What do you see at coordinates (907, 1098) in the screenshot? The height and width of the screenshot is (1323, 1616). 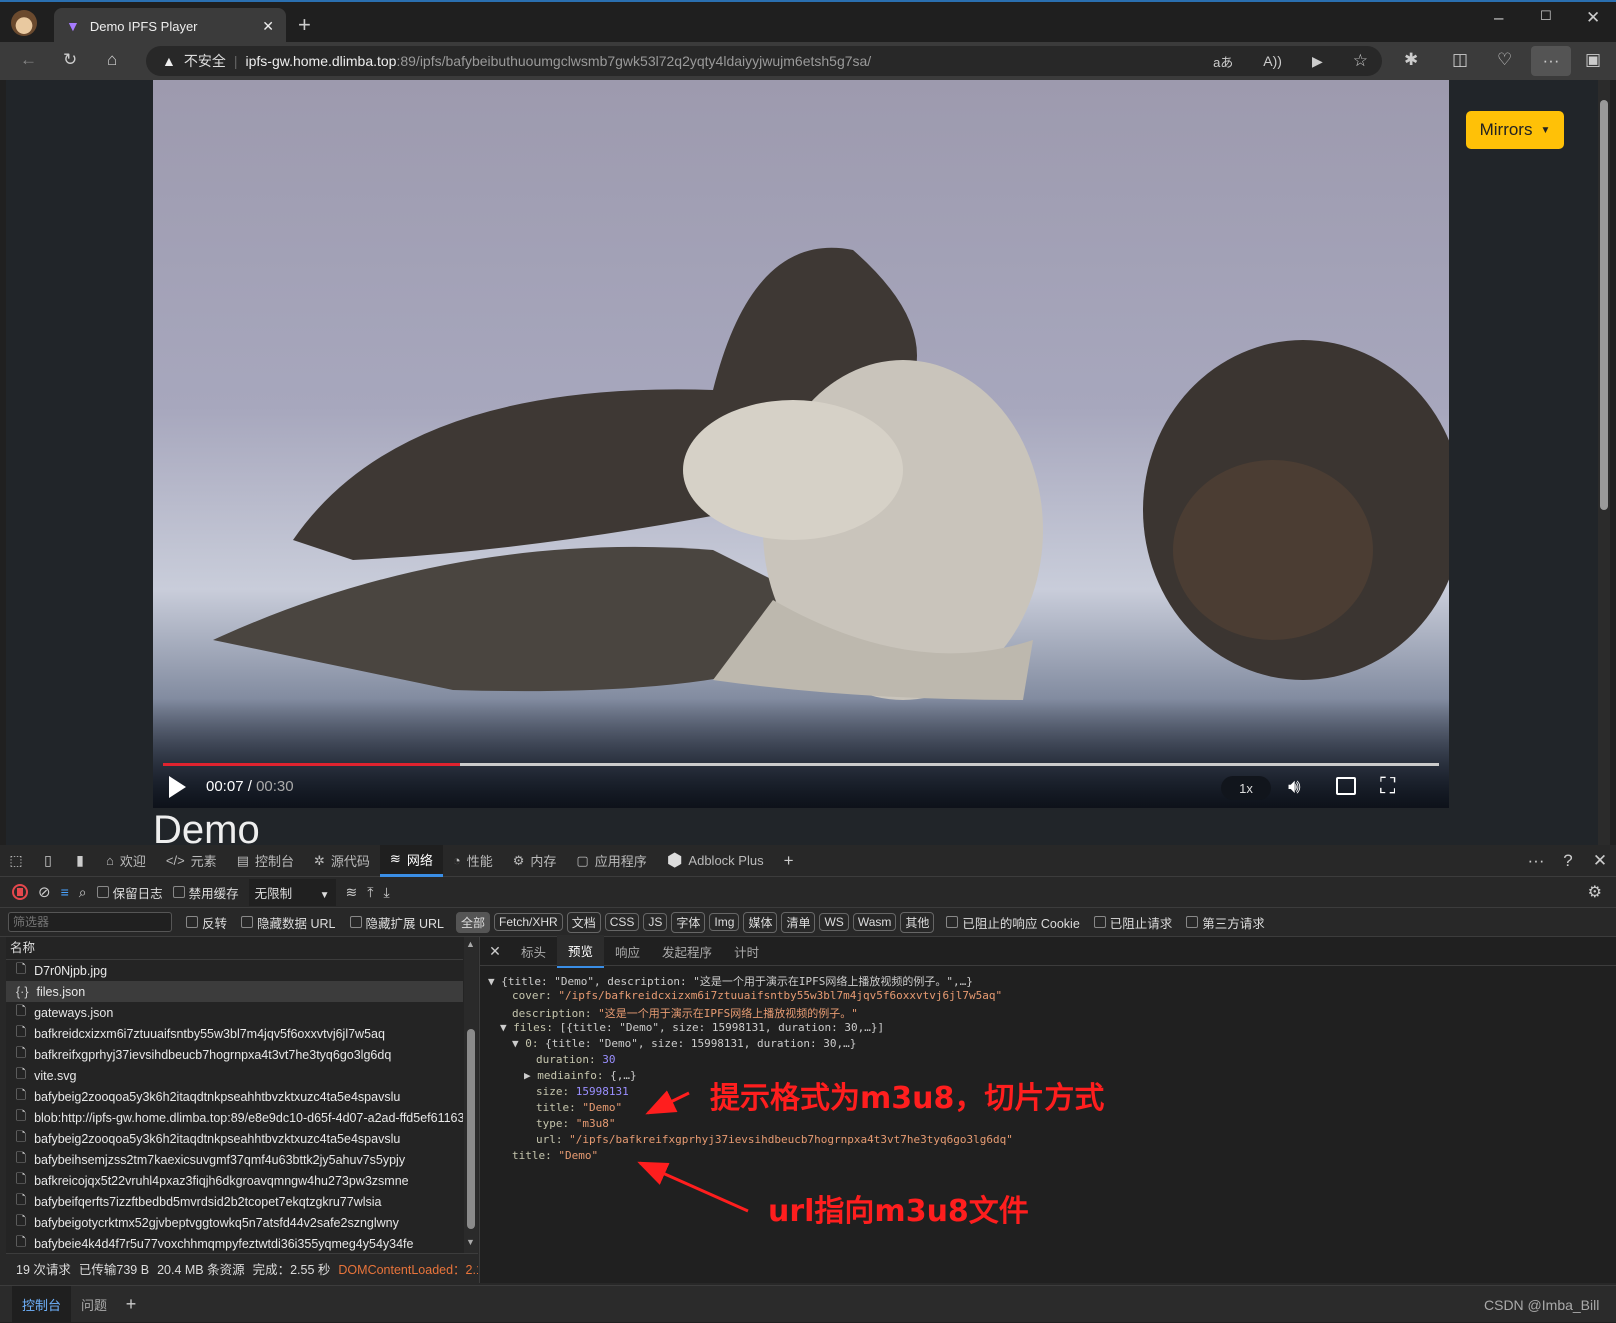 I see `annotation-format-note: 提示格式为m3u8，切片方式` at bounding box center [907, 1098].